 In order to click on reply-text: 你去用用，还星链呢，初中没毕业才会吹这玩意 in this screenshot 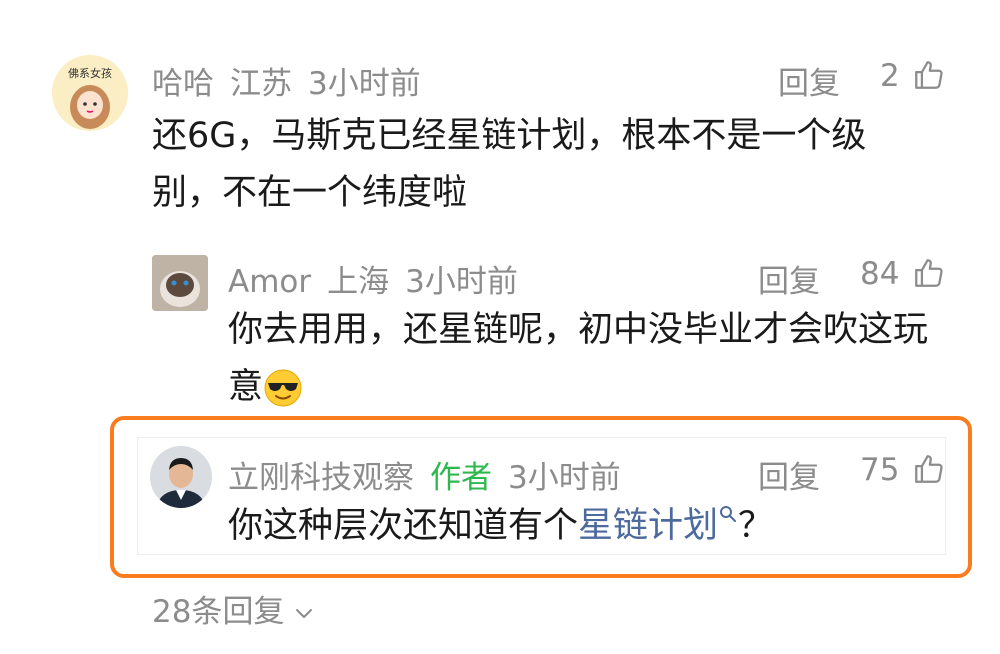, I will do `click(588, 359)`.